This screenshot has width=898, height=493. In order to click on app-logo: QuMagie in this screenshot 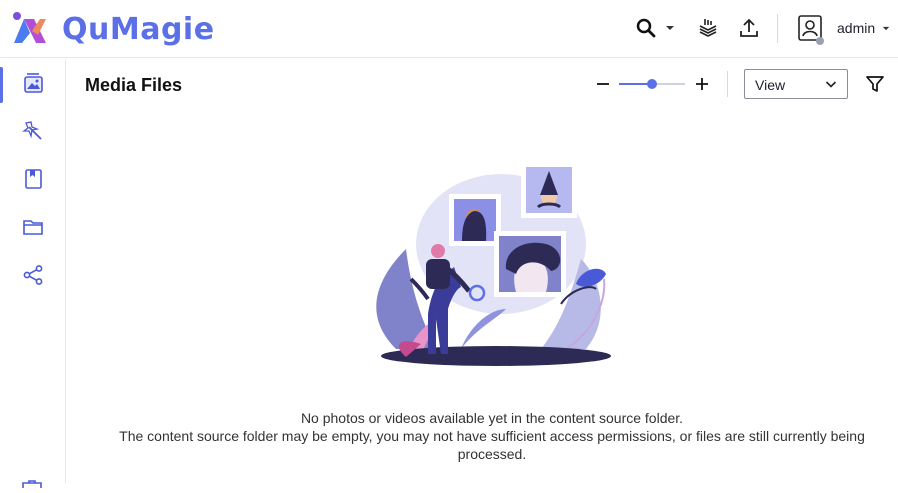, I will do `click(113, 29)`.